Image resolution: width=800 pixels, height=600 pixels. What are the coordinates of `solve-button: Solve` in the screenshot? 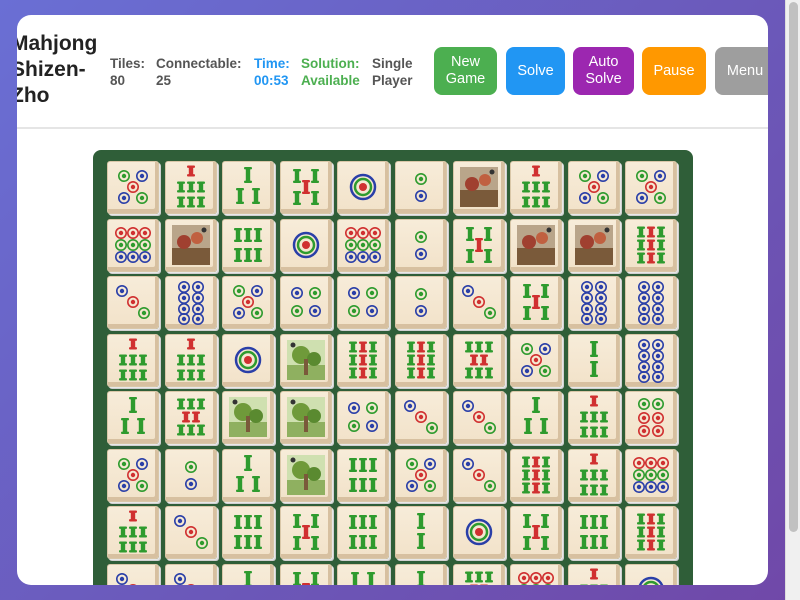 It's located at (535, 71).